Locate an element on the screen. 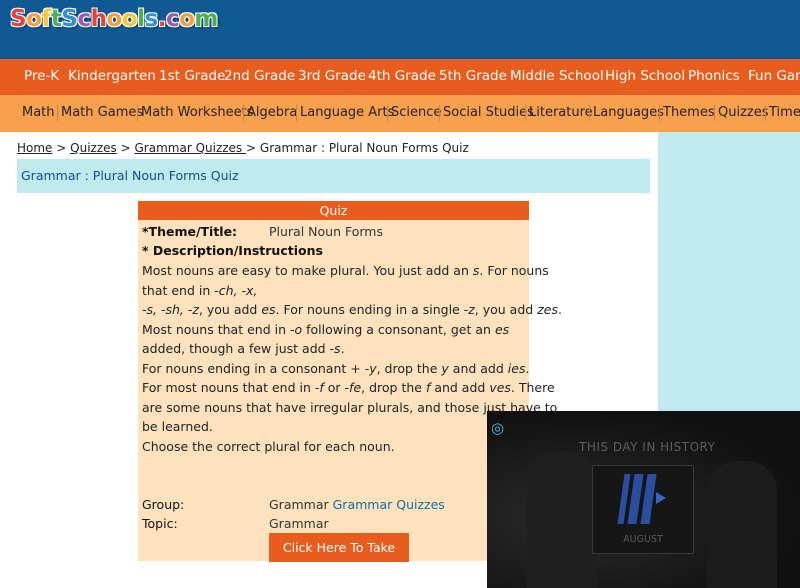 Image resolution: width=800 pixels, height=588 pixels. topic-value: Grammar is located at coordinates (299, 523).